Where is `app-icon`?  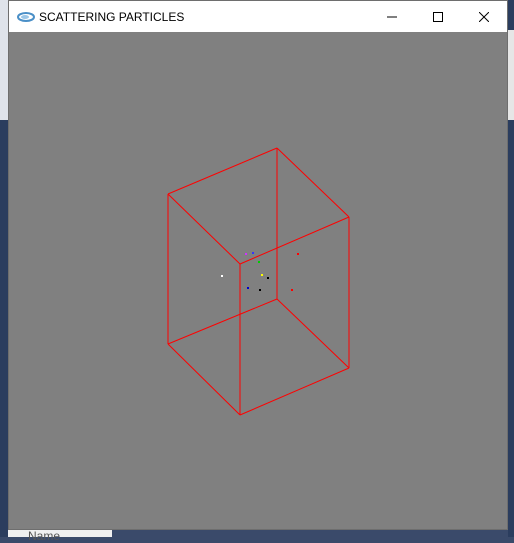
app-icon is located at coordinates (26, 16).